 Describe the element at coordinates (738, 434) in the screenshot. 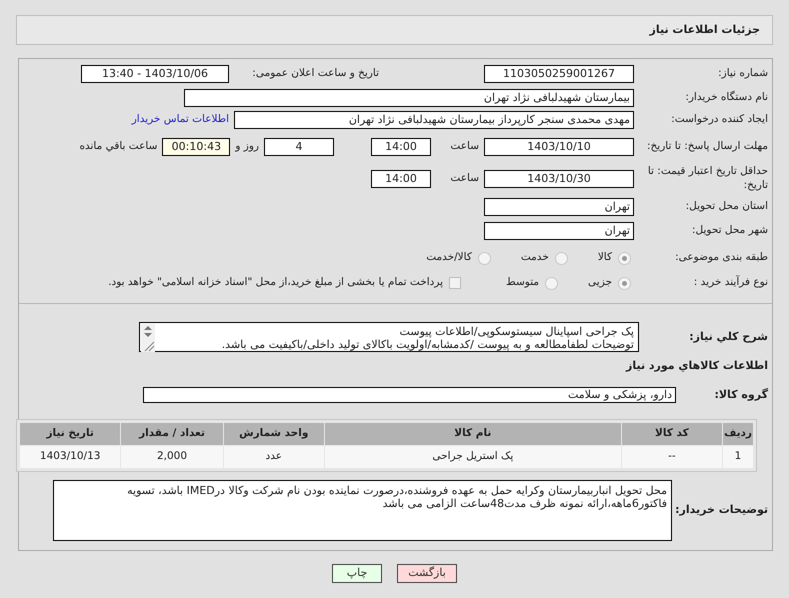

I see `column-header: ردیف` at that location.